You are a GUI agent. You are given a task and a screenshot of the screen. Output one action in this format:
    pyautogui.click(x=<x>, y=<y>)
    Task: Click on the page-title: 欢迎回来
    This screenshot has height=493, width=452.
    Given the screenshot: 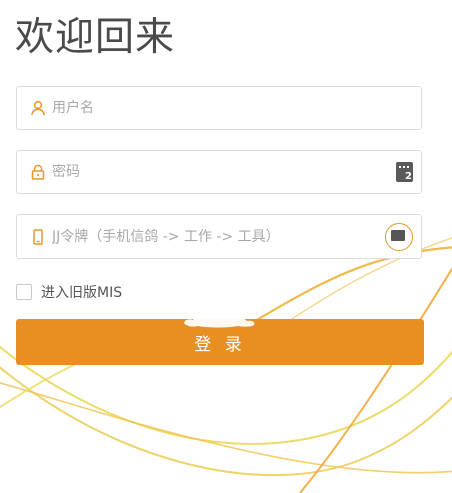 What is the action you would take?
    pyautogui.click(x=95, y=37)
    